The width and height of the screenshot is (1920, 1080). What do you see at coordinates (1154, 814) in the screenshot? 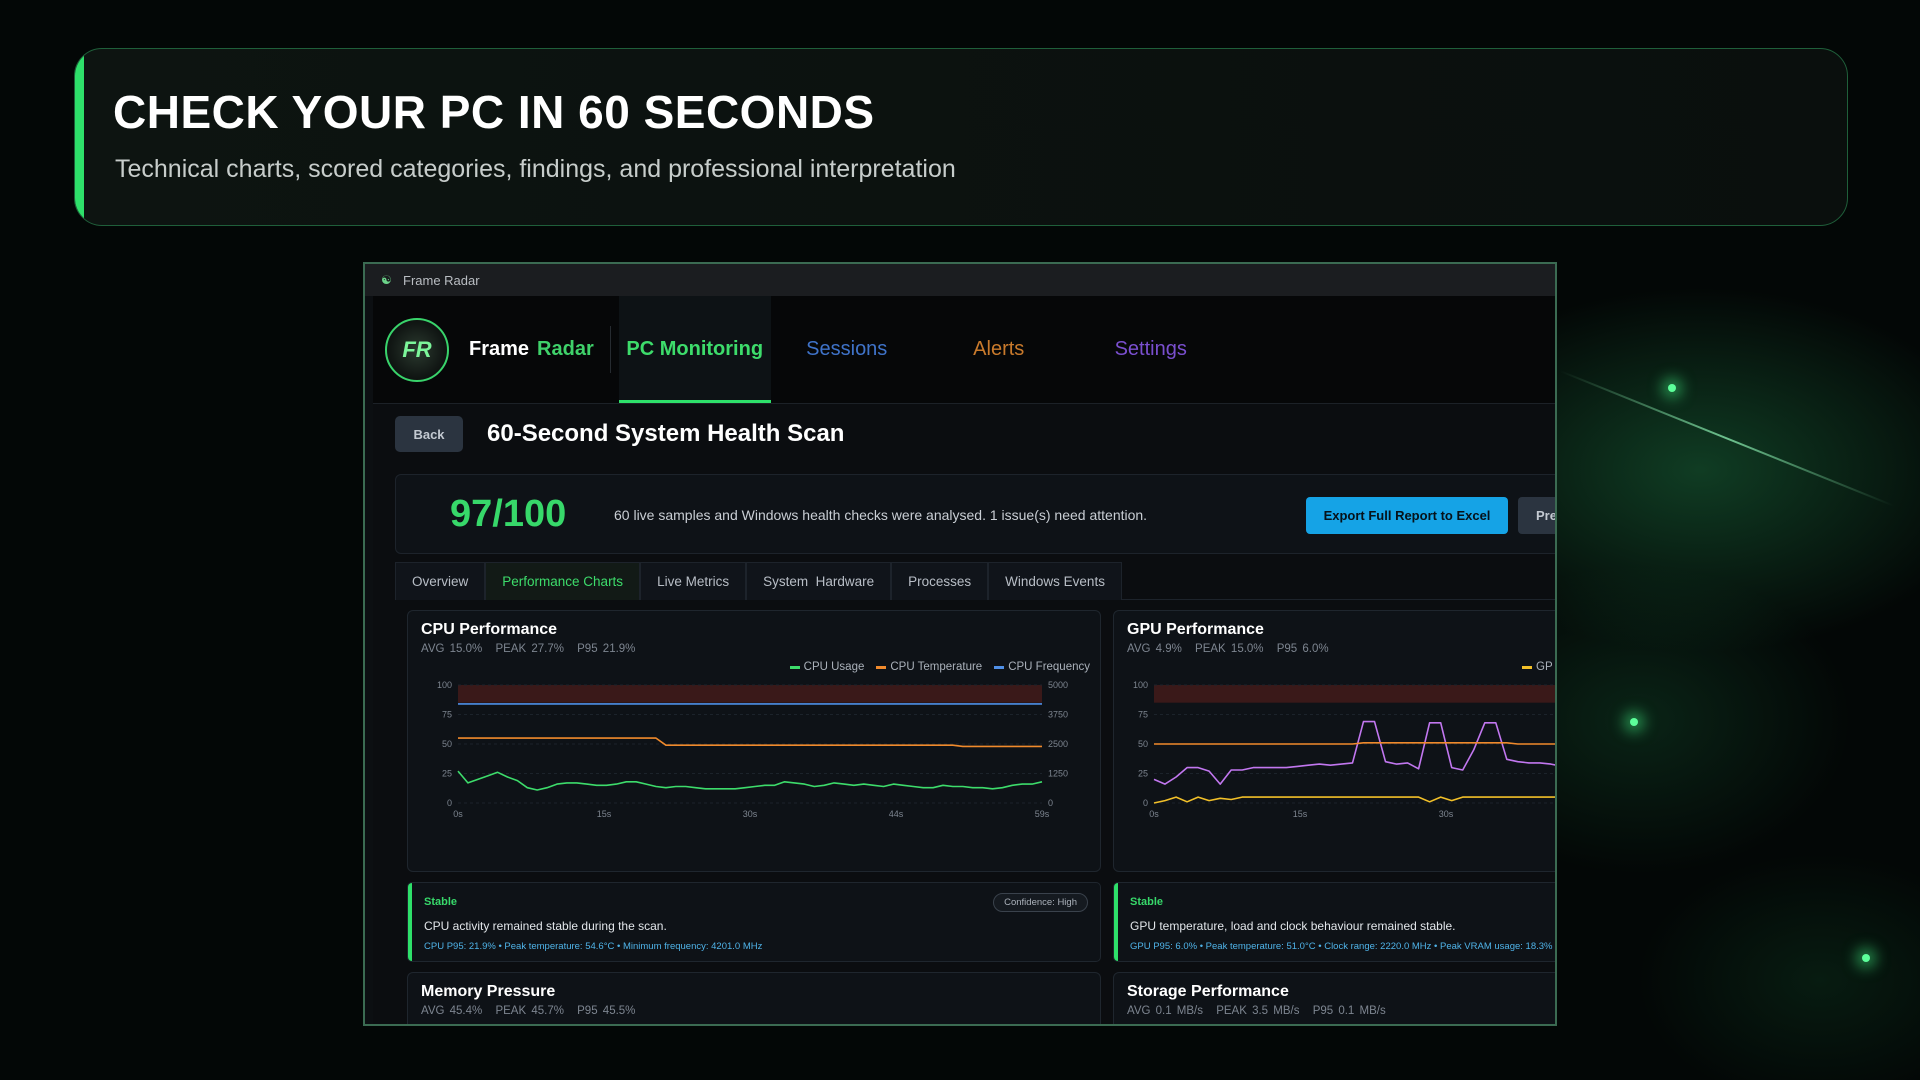
I see `x-tick-label: 0s` at bounding box center [1154, 814].